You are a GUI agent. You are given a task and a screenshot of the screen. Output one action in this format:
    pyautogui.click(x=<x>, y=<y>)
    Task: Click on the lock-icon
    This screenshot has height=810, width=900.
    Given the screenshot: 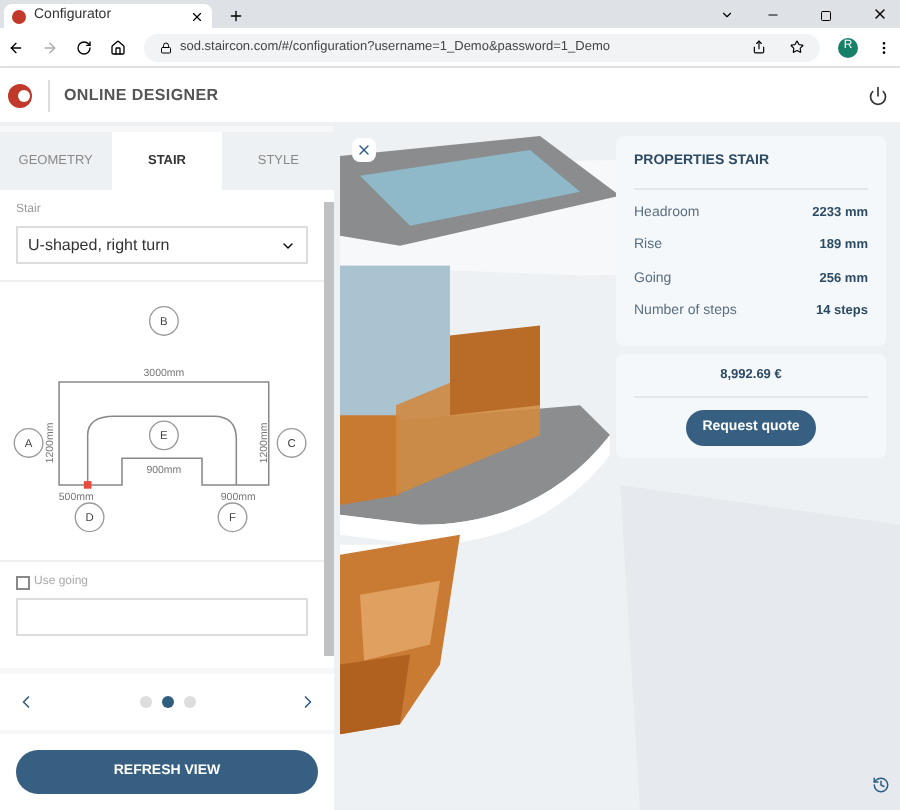 What is the action you would take?
    pyautogui.click(x=166, y=47)
    